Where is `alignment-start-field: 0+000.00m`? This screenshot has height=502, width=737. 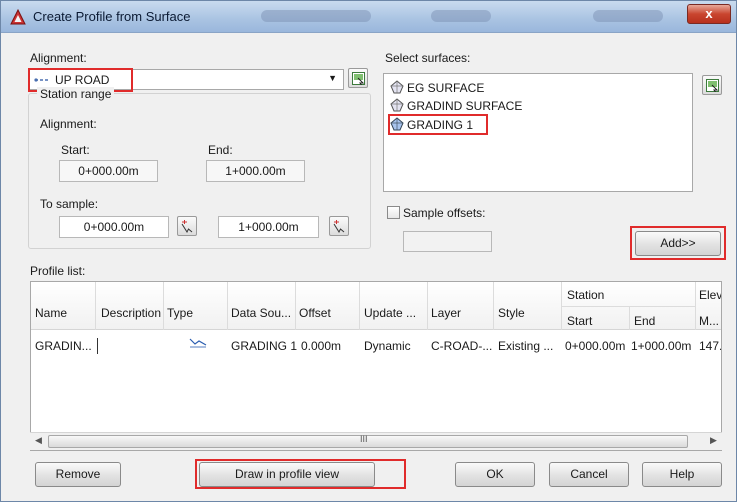 alignment-start-field: 0+000.00m is located at coordinates (108, 171).